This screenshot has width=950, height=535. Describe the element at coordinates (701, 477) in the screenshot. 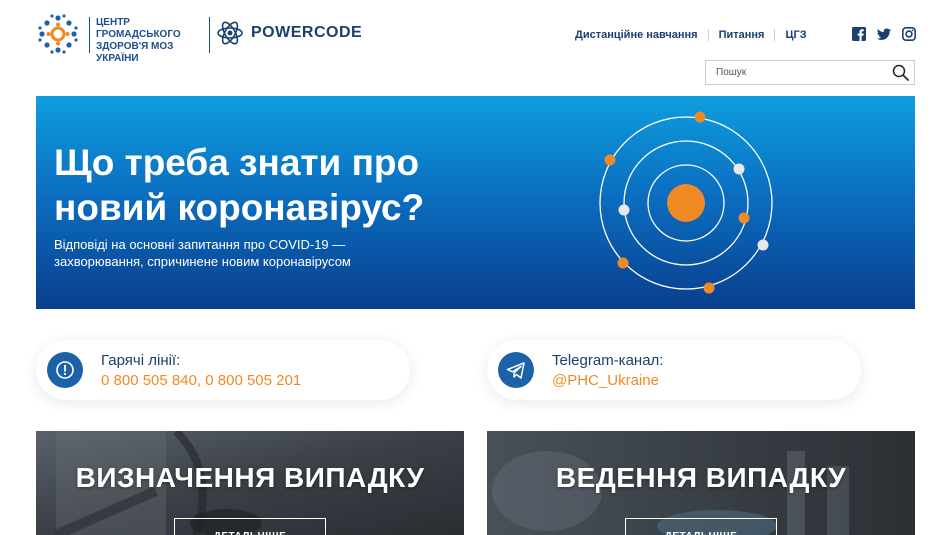

I see `case-management-title: ВЕДЕННЯ ВИПАДКУ` at that location.